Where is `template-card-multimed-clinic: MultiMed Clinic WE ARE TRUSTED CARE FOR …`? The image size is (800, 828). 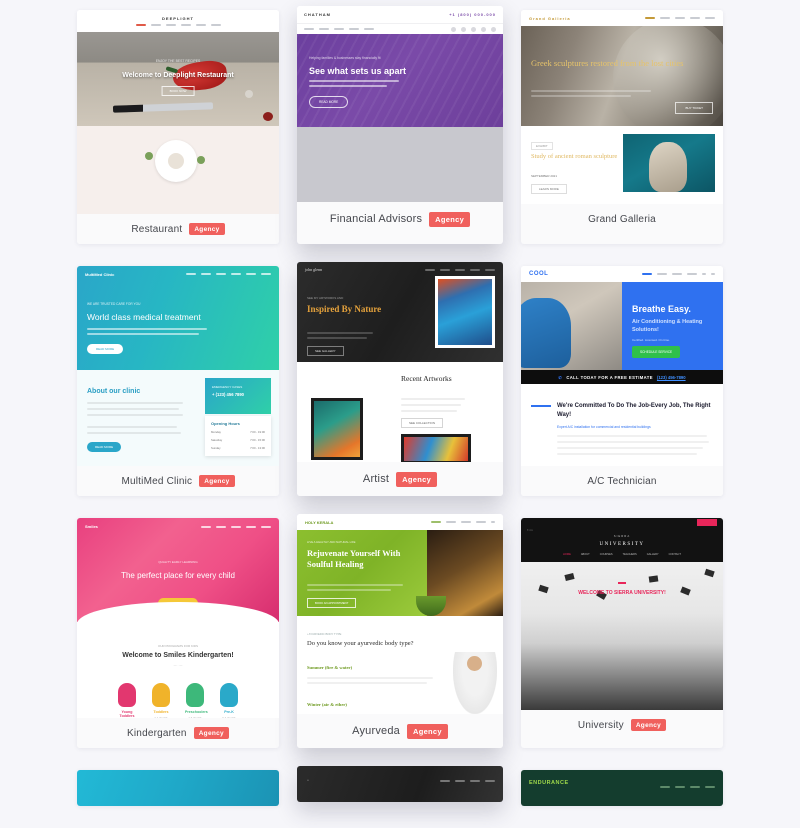
template-card-multimed-clinic: MultiMed Clinic WE ARE TRUSTED CARE FOR … is located at coordinates (178, 381).